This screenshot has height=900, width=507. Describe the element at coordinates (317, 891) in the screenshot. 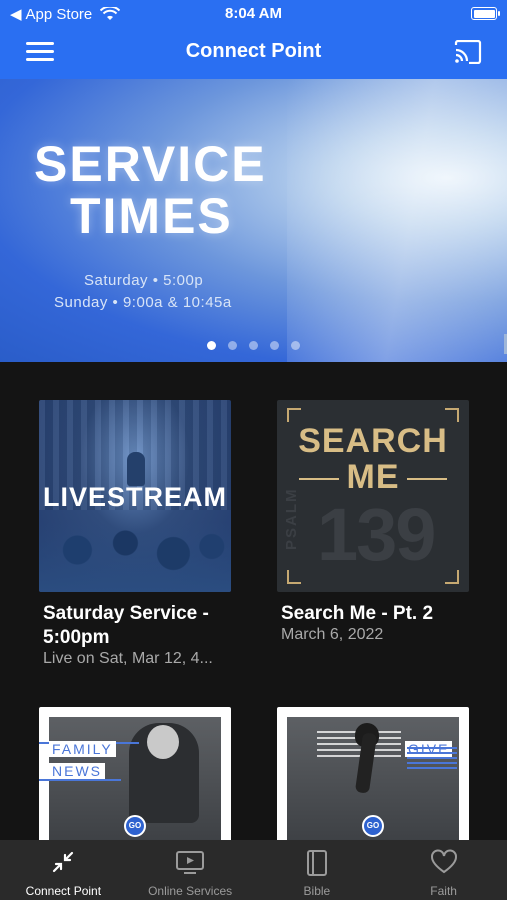

I see `tab-label: Bible` at that location.